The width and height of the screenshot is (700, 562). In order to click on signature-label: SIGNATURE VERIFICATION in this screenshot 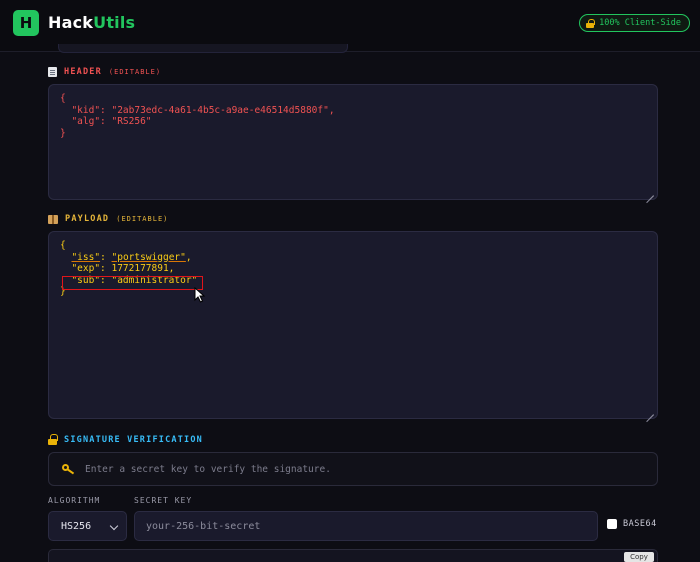, I will do `click(133, 439)`.